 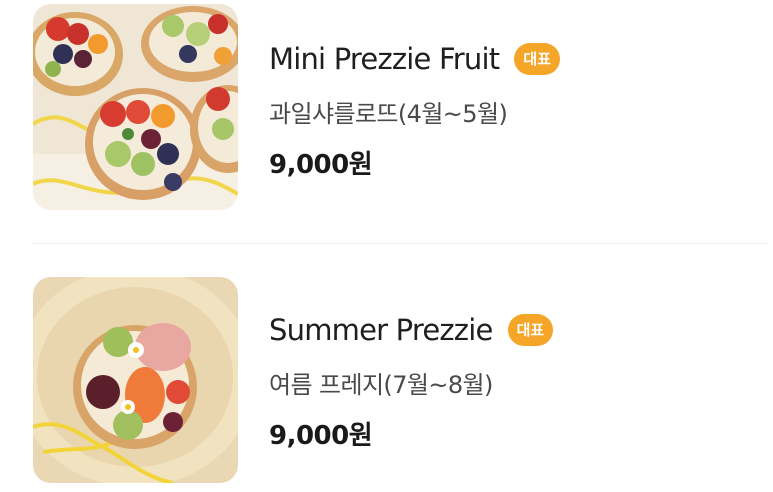 I want to click on menu-item-name: Summer Prezzie, so click(x=381, y=330).